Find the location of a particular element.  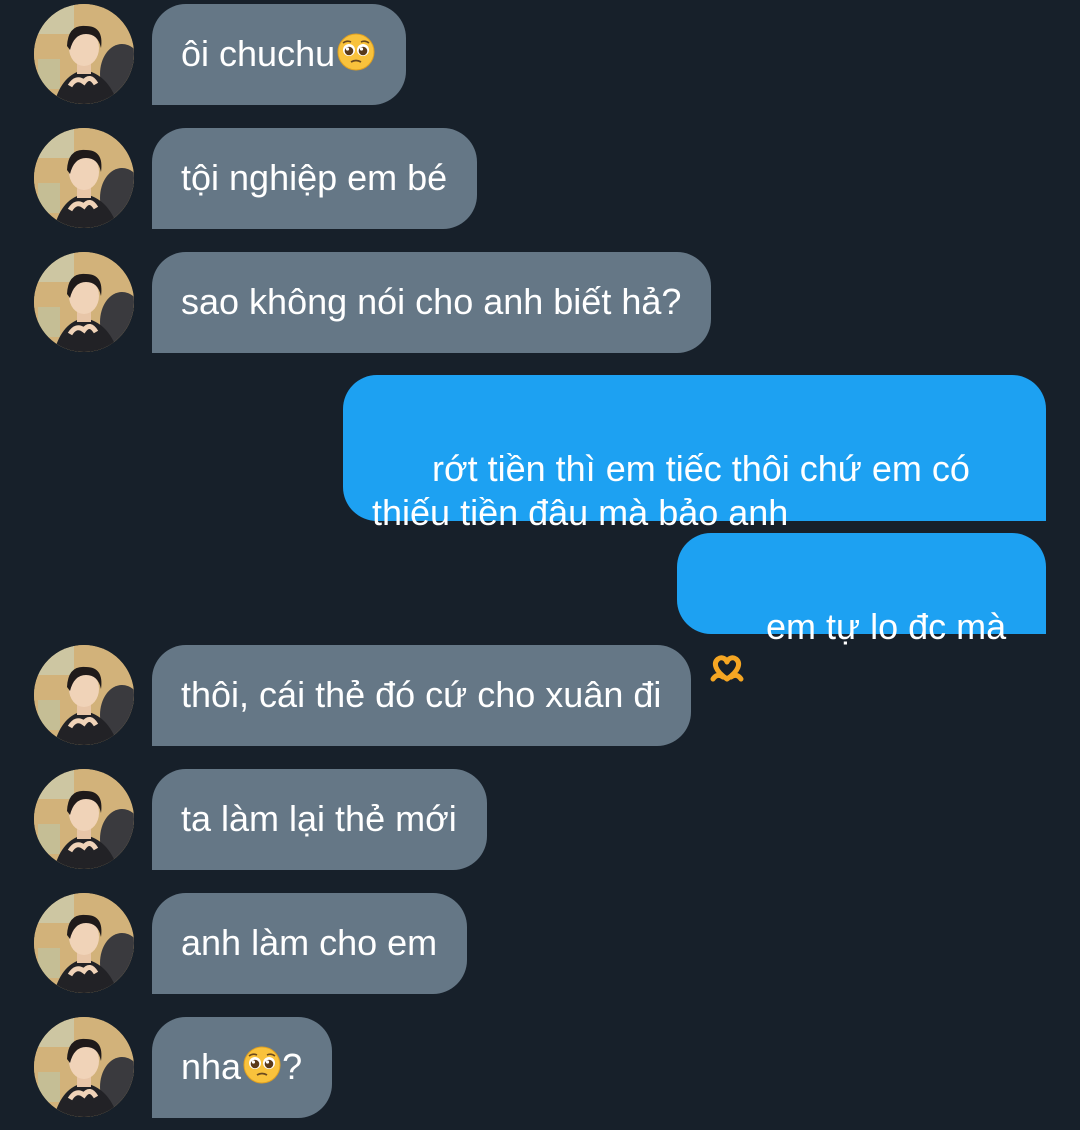

message-text: sao không nói cho anh biết hả? is located at coordinates (431, 301).